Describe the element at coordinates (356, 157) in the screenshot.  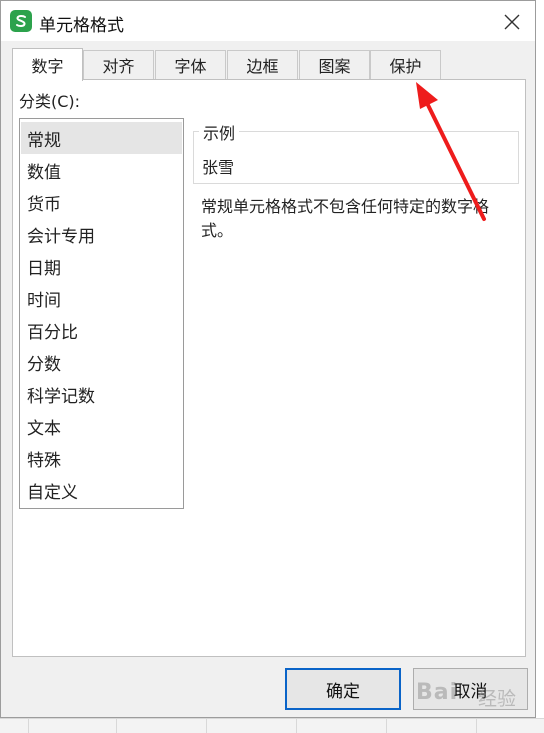
I see `sample-group` at that location.